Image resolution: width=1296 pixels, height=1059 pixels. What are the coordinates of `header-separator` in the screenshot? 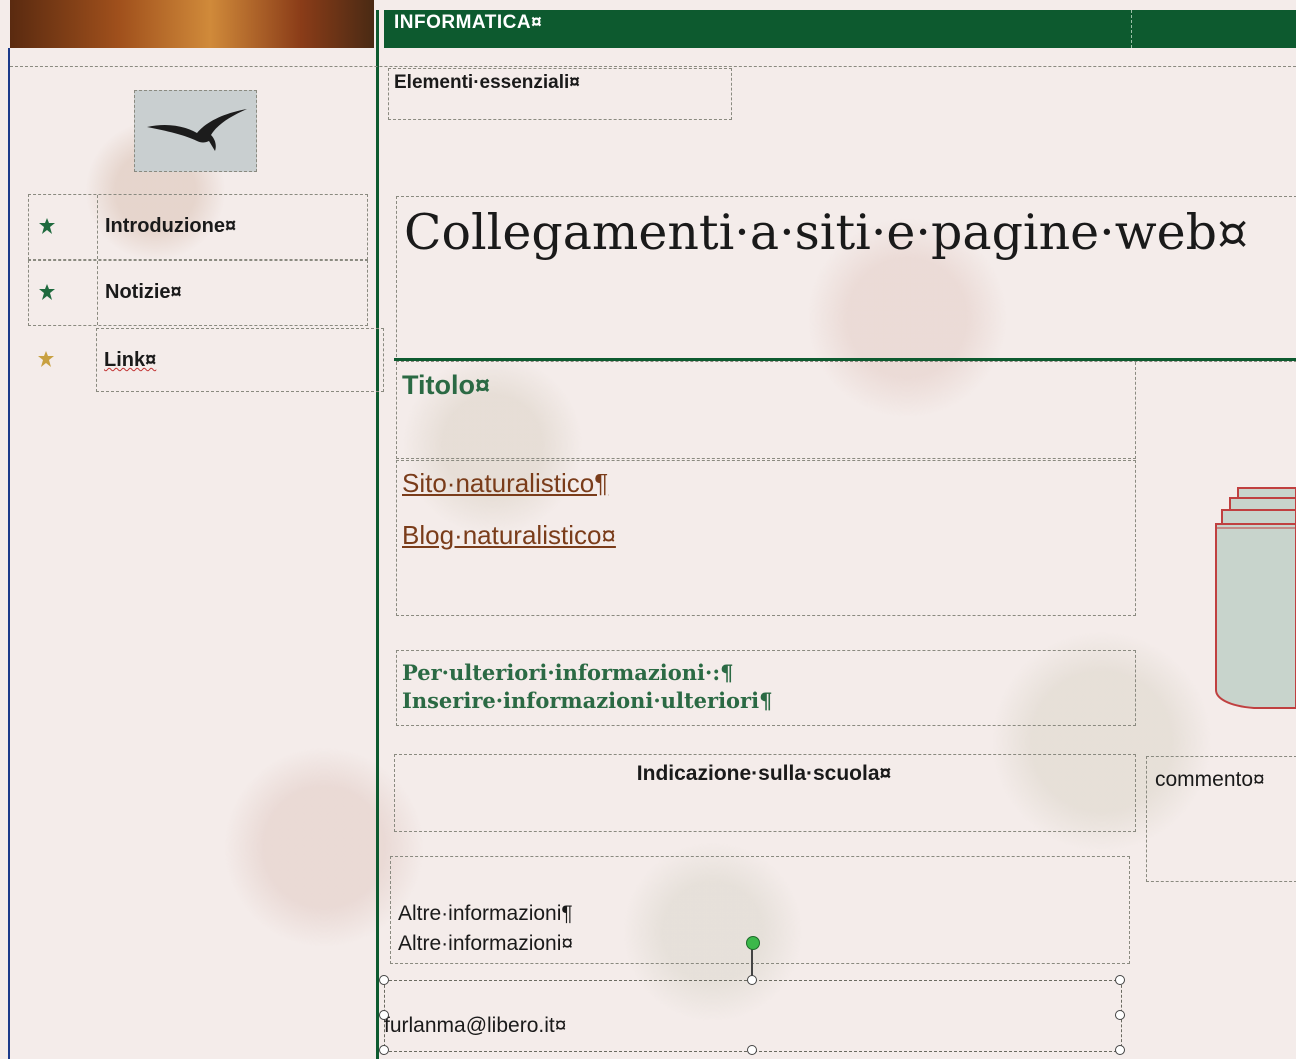 It's located at (1131, 29).